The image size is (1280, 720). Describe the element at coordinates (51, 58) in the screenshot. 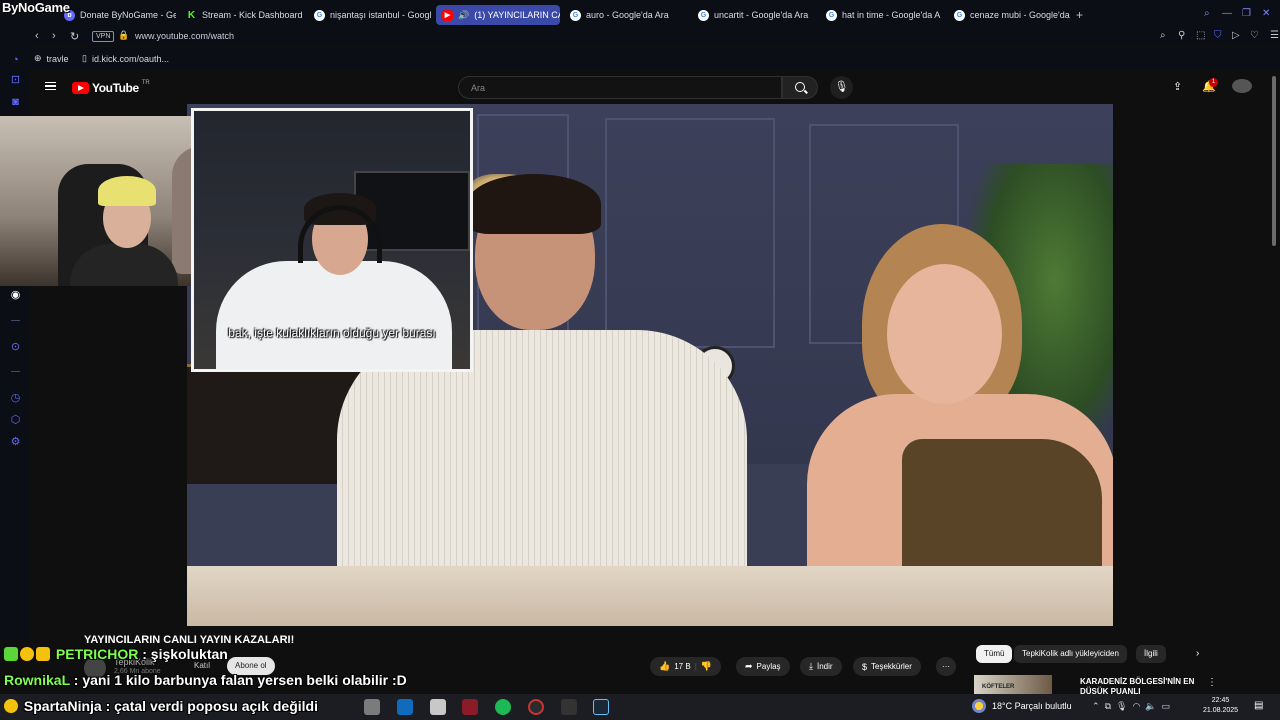

I see `bookmark-travle: ⊕ travle` at that location.